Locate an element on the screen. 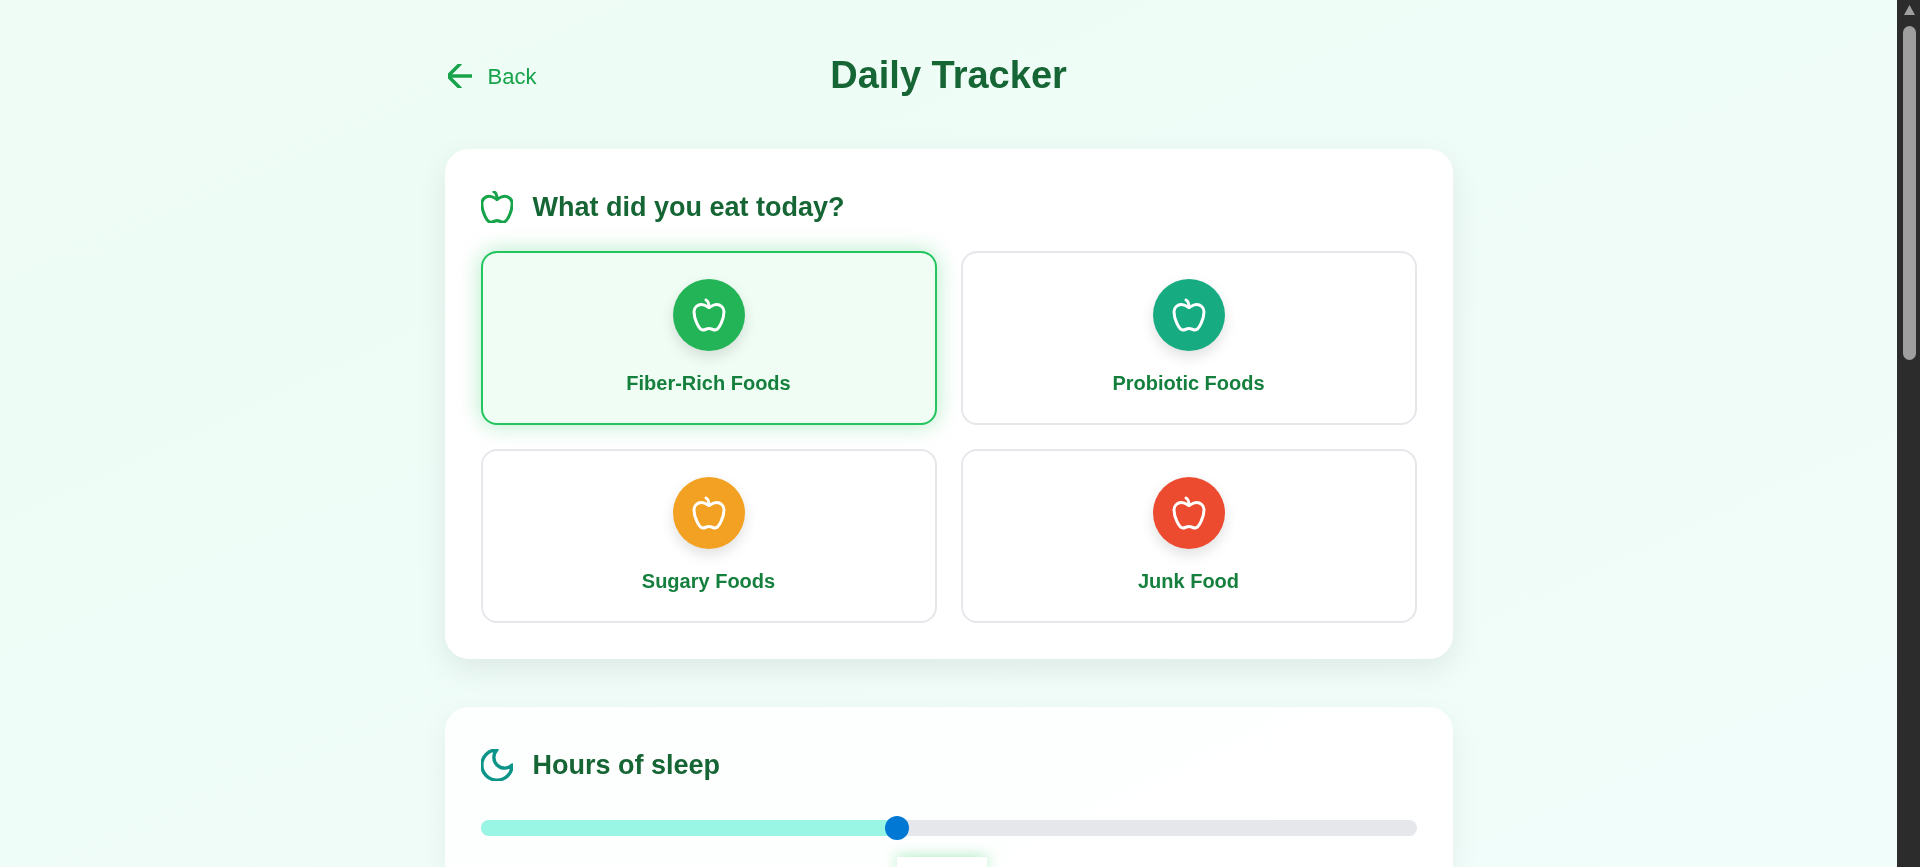 This screenshot has width=1920, height=867. scroll-up-arrow-icon is located at coordinates (1909, 10).